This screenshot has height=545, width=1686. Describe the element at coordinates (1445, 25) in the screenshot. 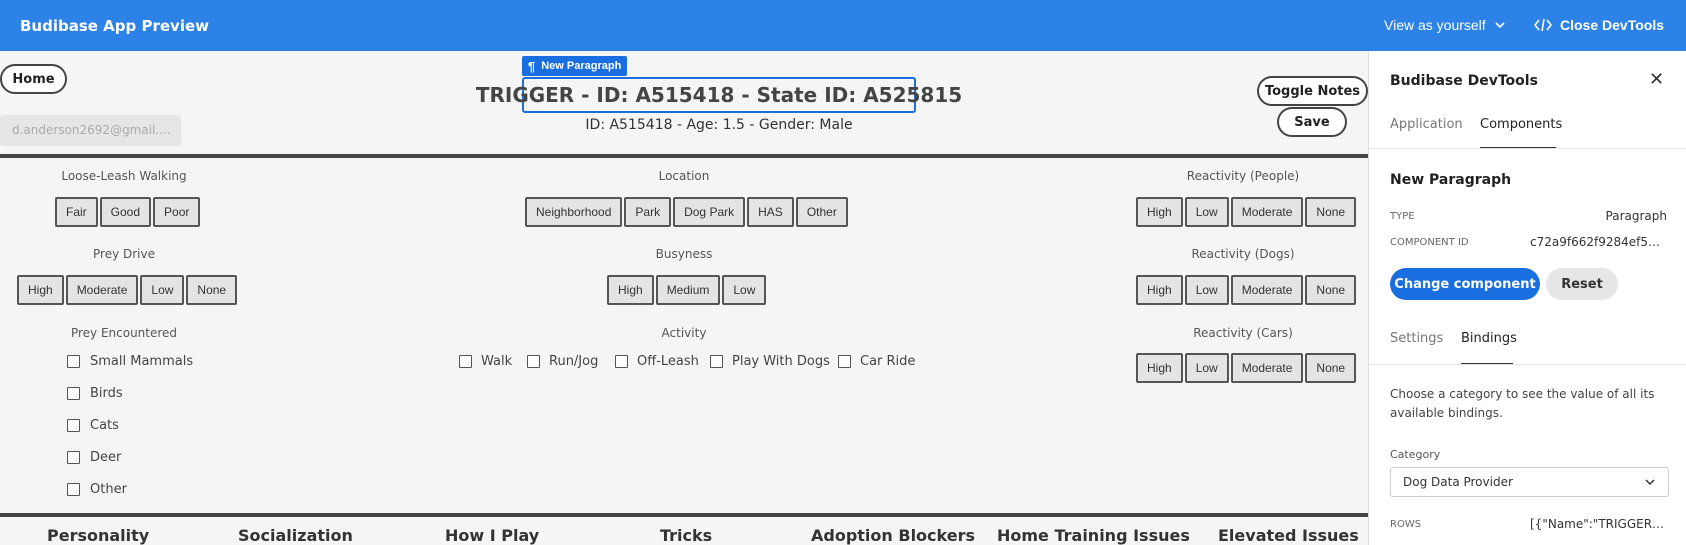

I see `view-as-dropdown: View as yourself` at that location.